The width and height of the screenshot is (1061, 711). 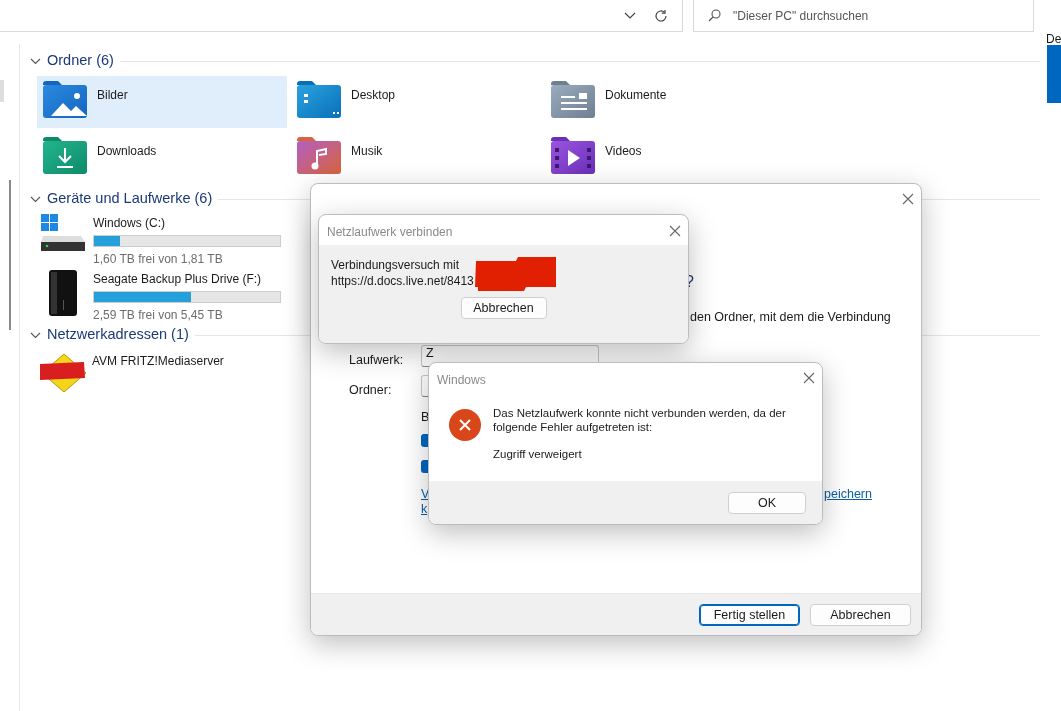 I want to click on message-line: Verbindungsversuch mit, so click(x=396, y=265).